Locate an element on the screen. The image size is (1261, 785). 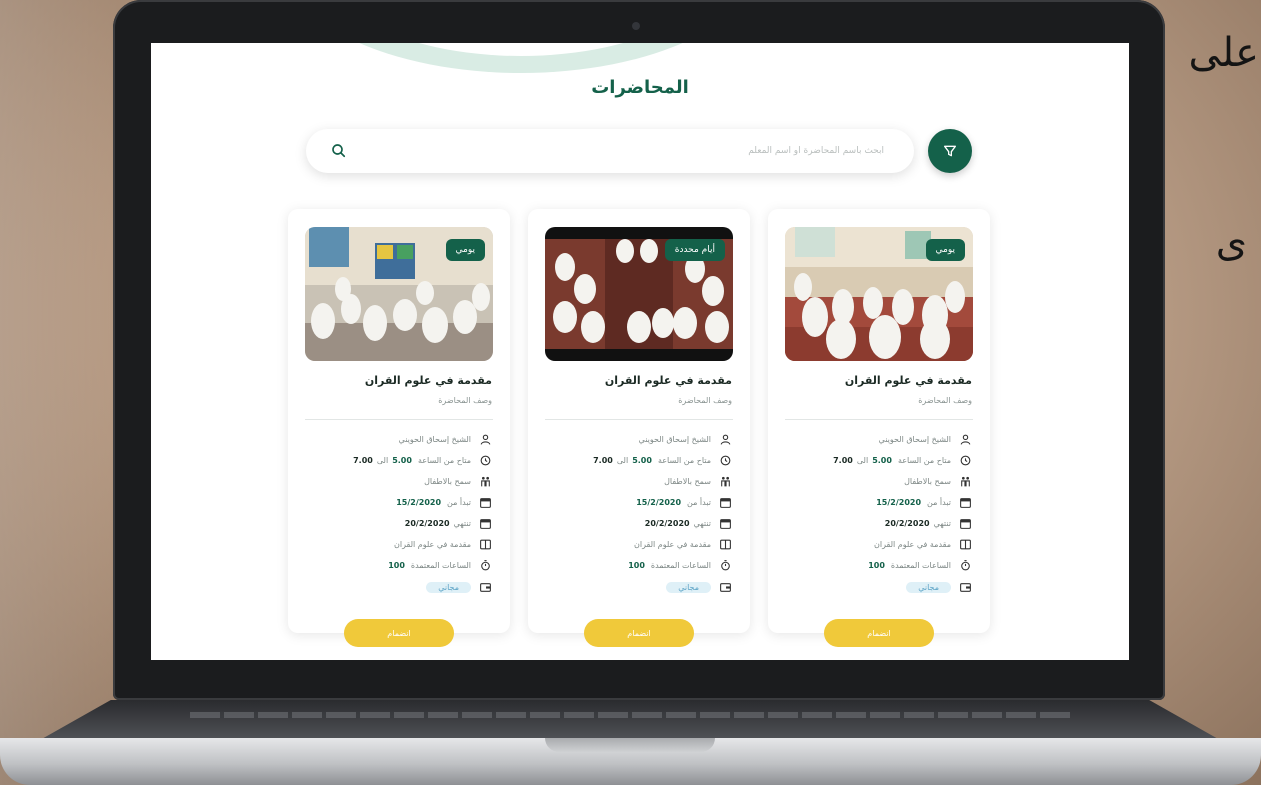
search-icon is located at coordinates (339, 151).